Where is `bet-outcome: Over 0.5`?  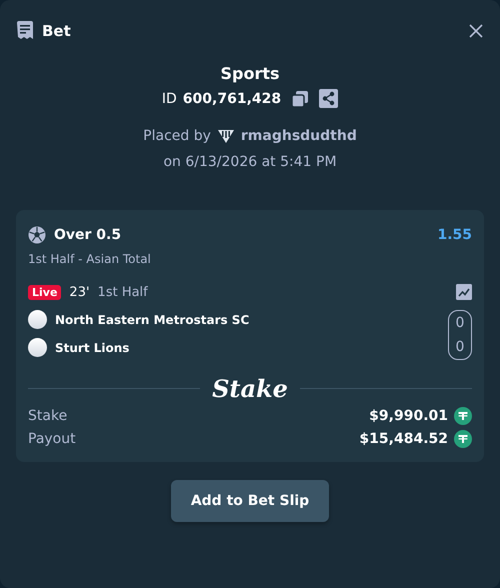 bet-outcome: Over 0.5 is located at coordinates (88, 235).